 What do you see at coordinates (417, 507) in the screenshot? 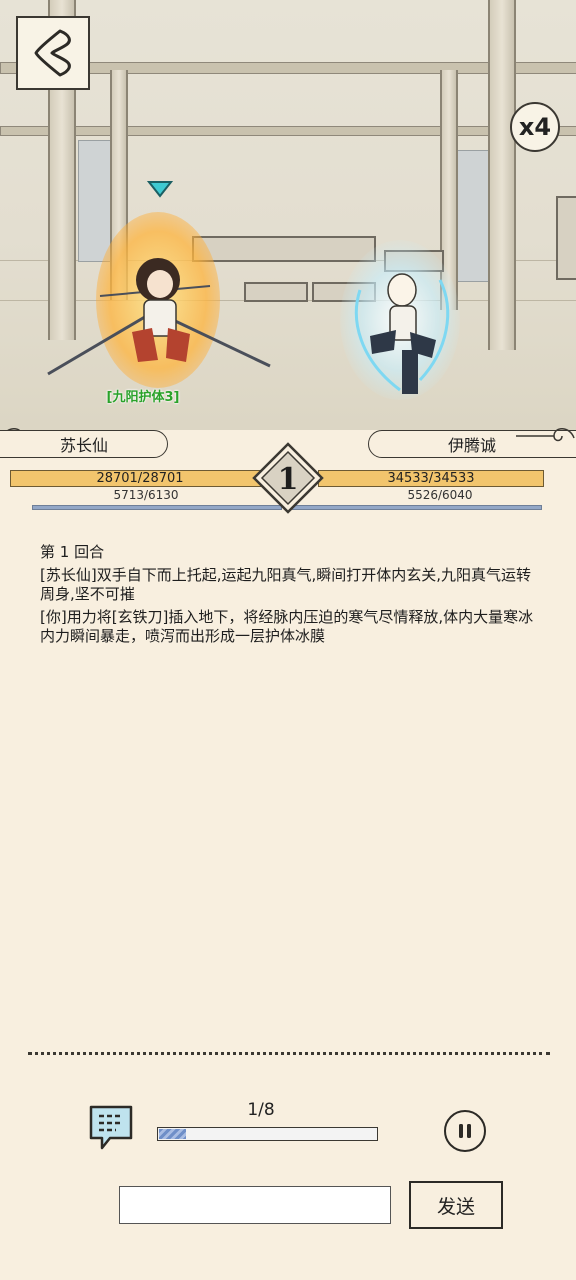
I see `enemy-mp-bar` at bounding box center [417, 507].